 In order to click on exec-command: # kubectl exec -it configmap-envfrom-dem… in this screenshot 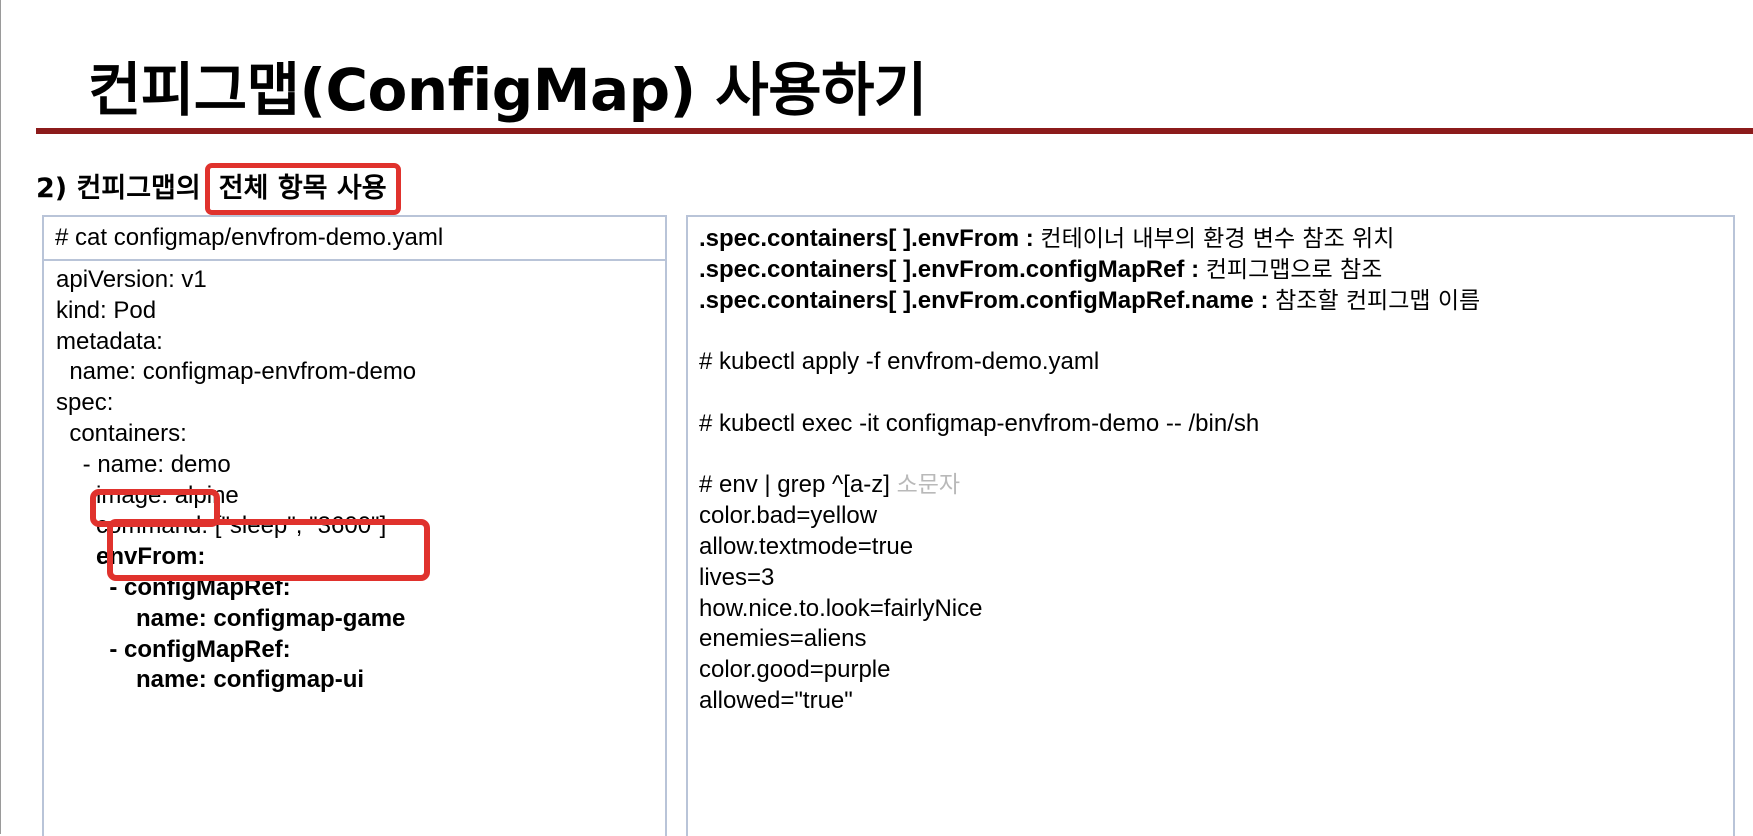, I will do `click(979, 423)`.